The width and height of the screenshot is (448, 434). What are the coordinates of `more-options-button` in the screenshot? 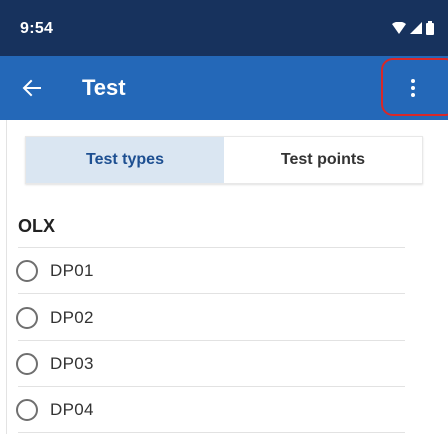 It's located at (413, 88).